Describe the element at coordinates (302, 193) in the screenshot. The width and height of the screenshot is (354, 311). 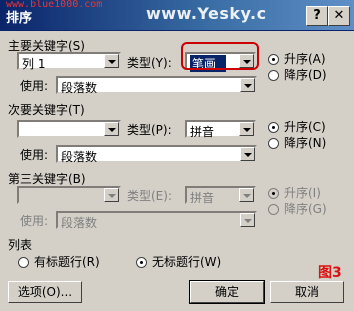
I see `tertiary-asc-label: 升序(I)` at that location.